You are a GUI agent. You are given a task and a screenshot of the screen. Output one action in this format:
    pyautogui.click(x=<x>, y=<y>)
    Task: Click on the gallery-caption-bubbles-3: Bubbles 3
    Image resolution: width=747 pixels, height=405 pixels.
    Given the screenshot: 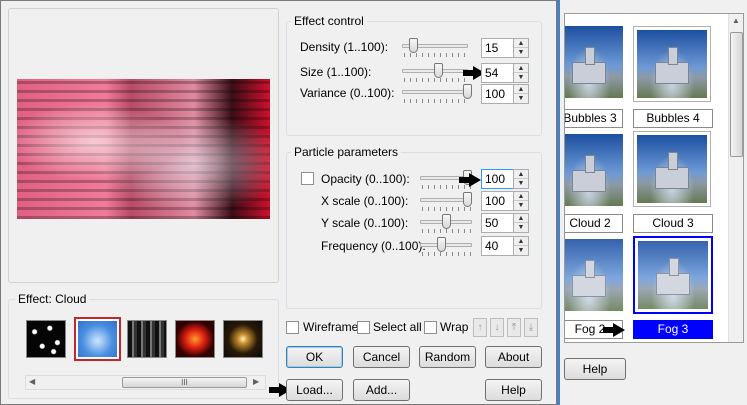 What is the action you would take?
    pyautogui.click(x=594, y=118)
    